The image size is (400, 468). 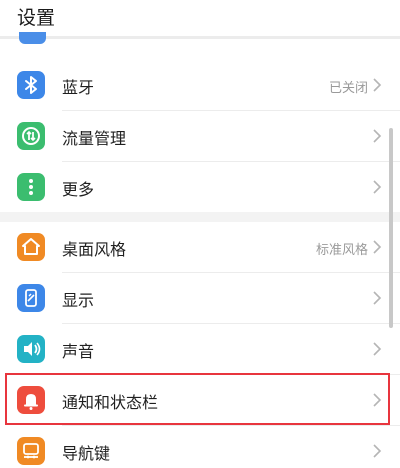 What do you see at coordinates (78, 351) in the screenshot?
I see `settings-row-label: 声音` at bounding box center [78, 351].